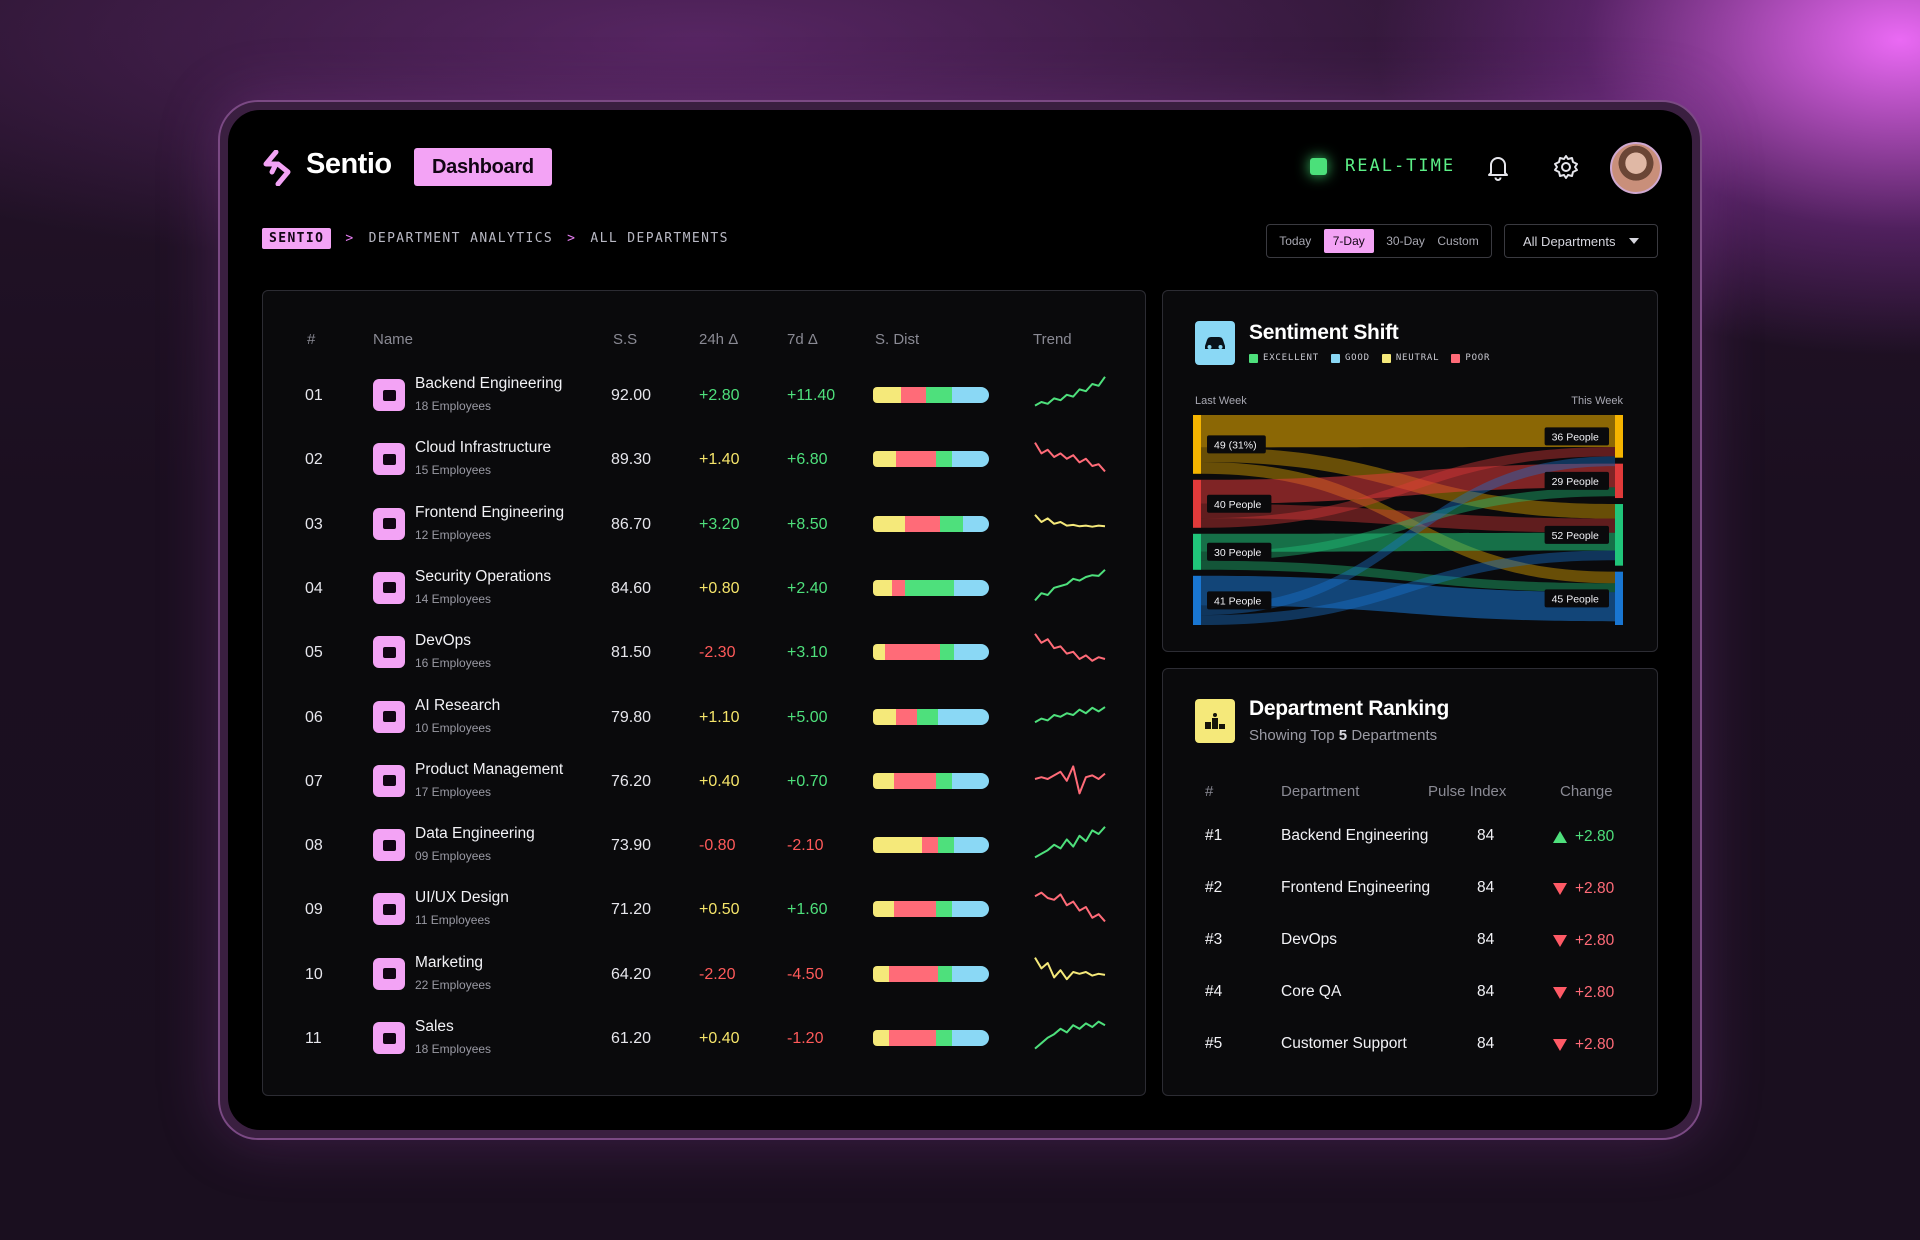  What do you see at coordinates (625, 339) in the screenshot?
I see `col-ss: S.S` at bounding box center [625, 339].